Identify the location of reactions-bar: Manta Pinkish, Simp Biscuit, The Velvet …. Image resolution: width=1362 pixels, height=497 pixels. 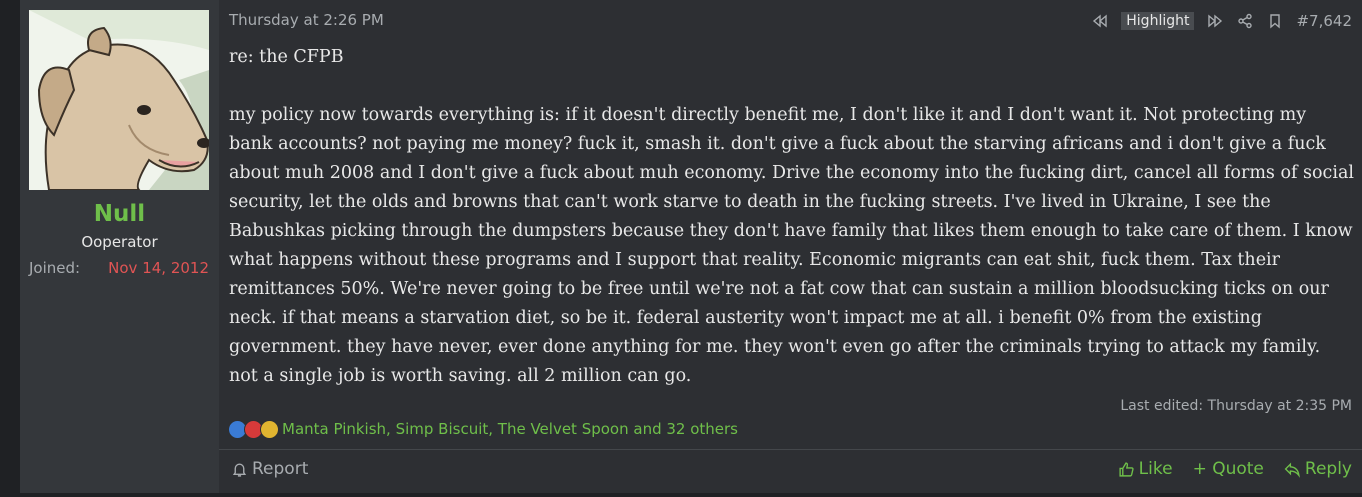
(483, 429).